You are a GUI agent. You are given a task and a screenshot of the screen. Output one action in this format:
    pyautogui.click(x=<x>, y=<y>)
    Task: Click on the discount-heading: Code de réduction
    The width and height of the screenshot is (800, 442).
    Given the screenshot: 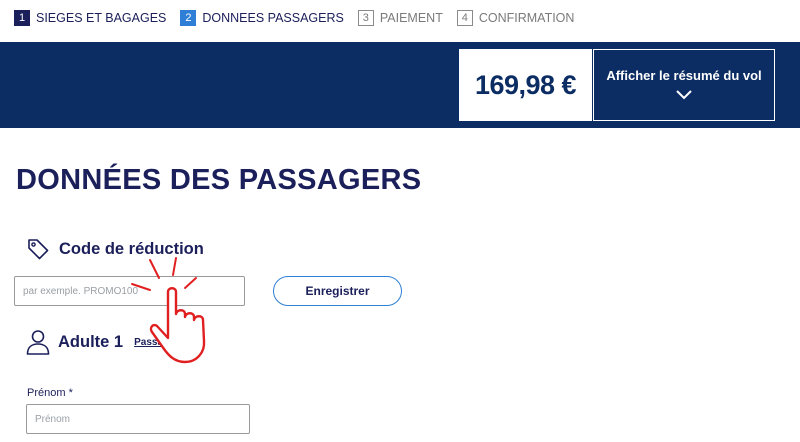 What is the action you would take?
    pyautogui.click(x=115, y=249)
    